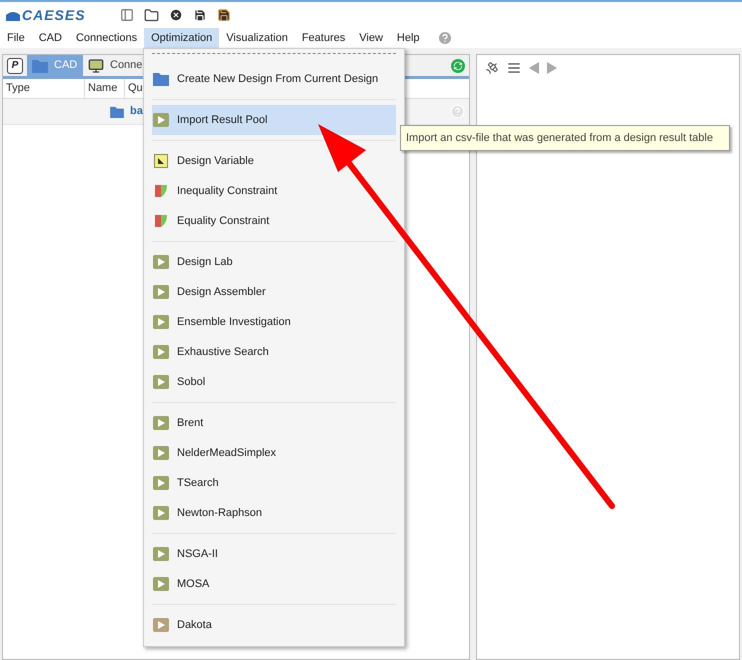  What do you see at coordinates (127, 15) in the screenshot?
I see `panel-icon` at bounding box center [127, 15].